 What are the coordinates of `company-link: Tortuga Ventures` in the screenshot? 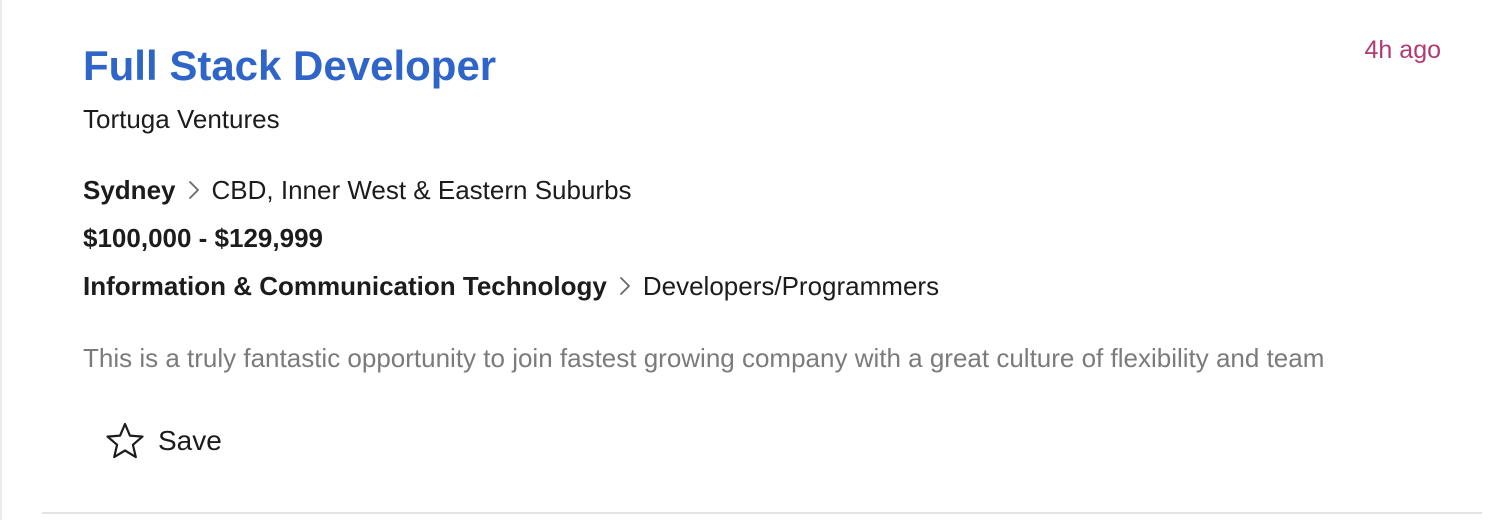 It's located at (181, 119).